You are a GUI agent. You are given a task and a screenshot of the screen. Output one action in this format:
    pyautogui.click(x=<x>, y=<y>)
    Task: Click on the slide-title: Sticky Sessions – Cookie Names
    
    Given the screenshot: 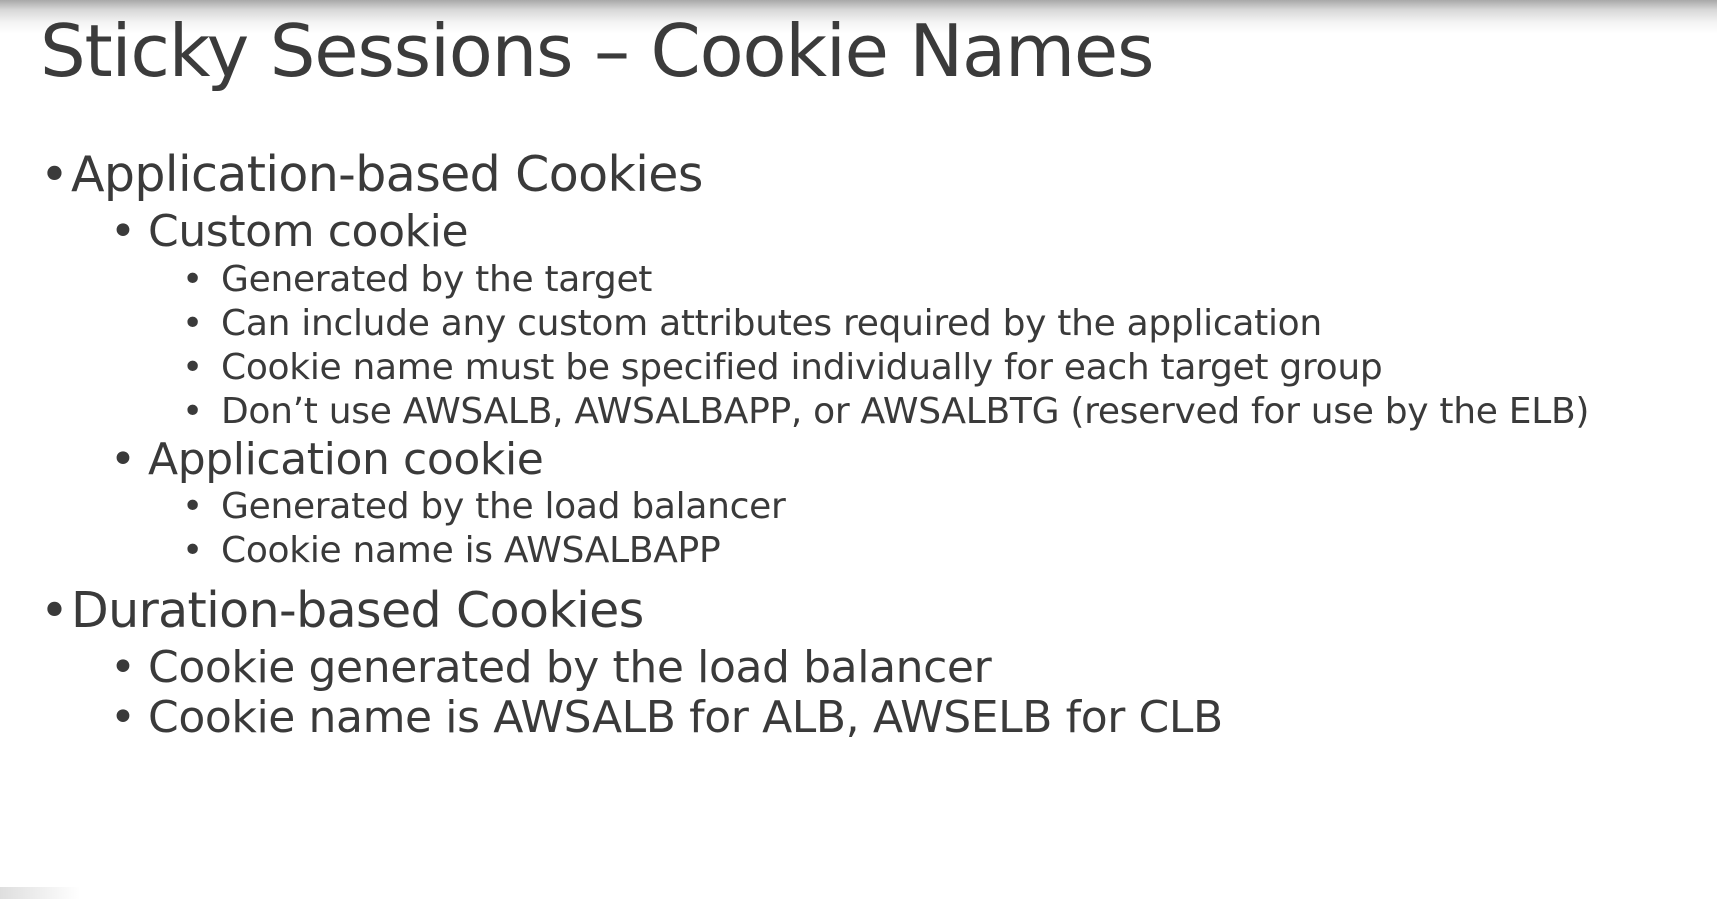 What is the action you would take?
    pyautogui.click(x=597, y=51)
    